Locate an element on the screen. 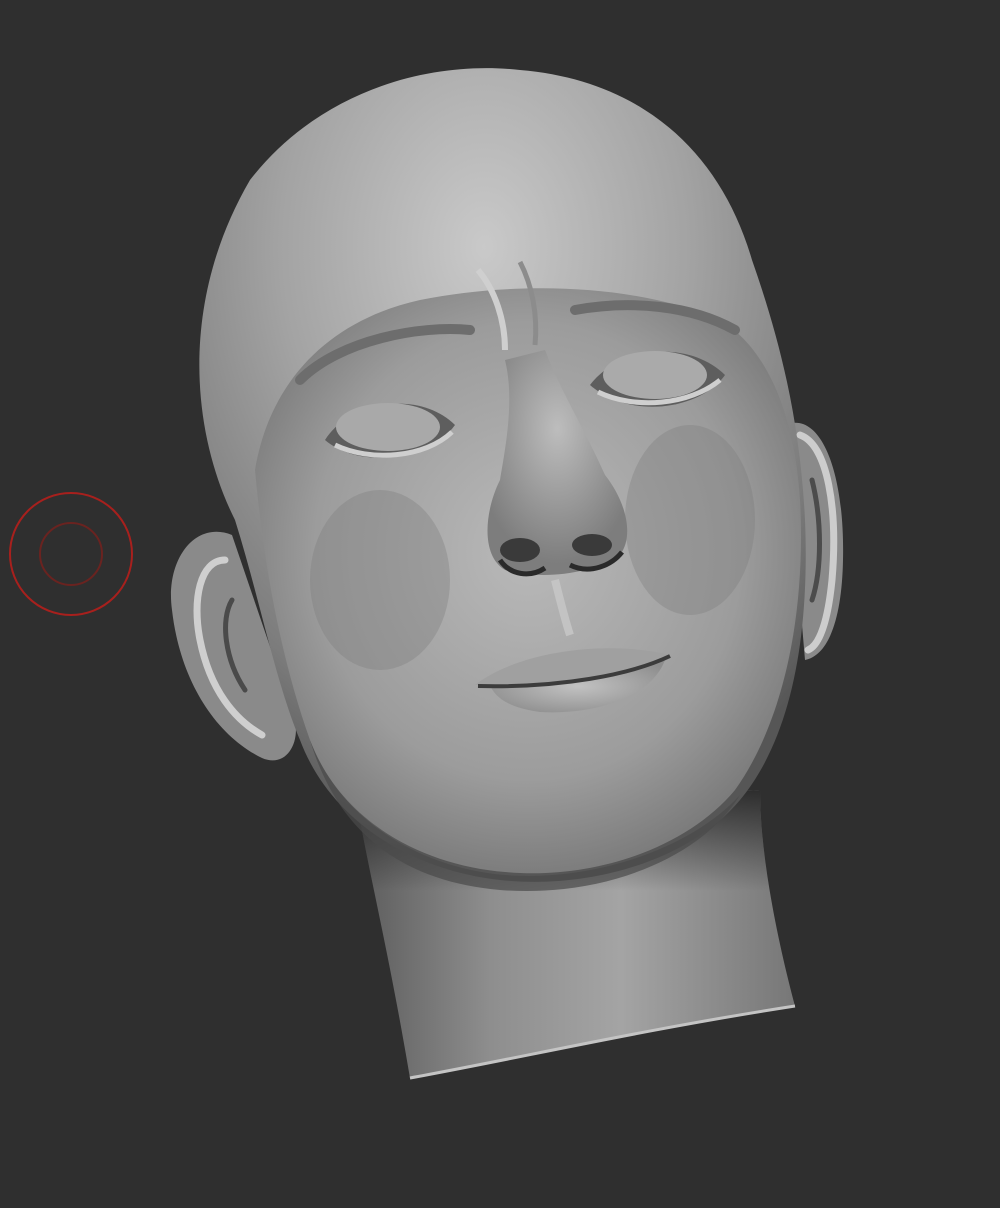 The image size is (1000, 1208). brush-inner-ring is located at coordinates (71, 554).